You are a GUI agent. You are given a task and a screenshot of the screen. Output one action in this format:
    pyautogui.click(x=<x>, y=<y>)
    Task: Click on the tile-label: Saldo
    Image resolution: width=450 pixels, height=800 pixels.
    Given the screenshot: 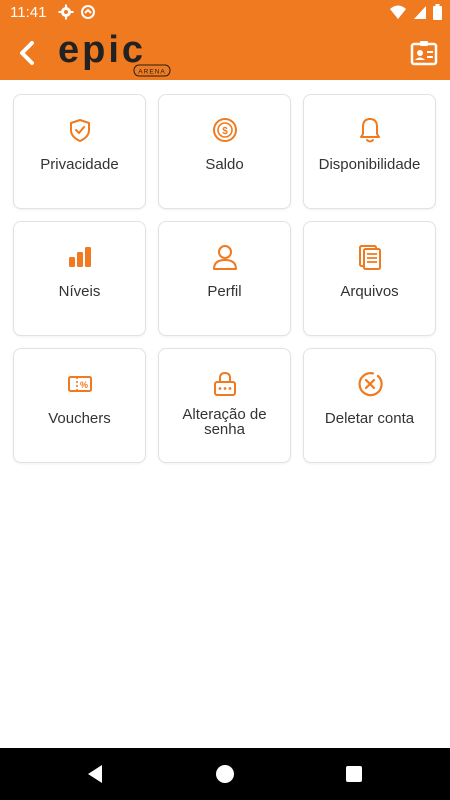 What is the action you would take?
    pyautogui.click(x=224, y=164)
    